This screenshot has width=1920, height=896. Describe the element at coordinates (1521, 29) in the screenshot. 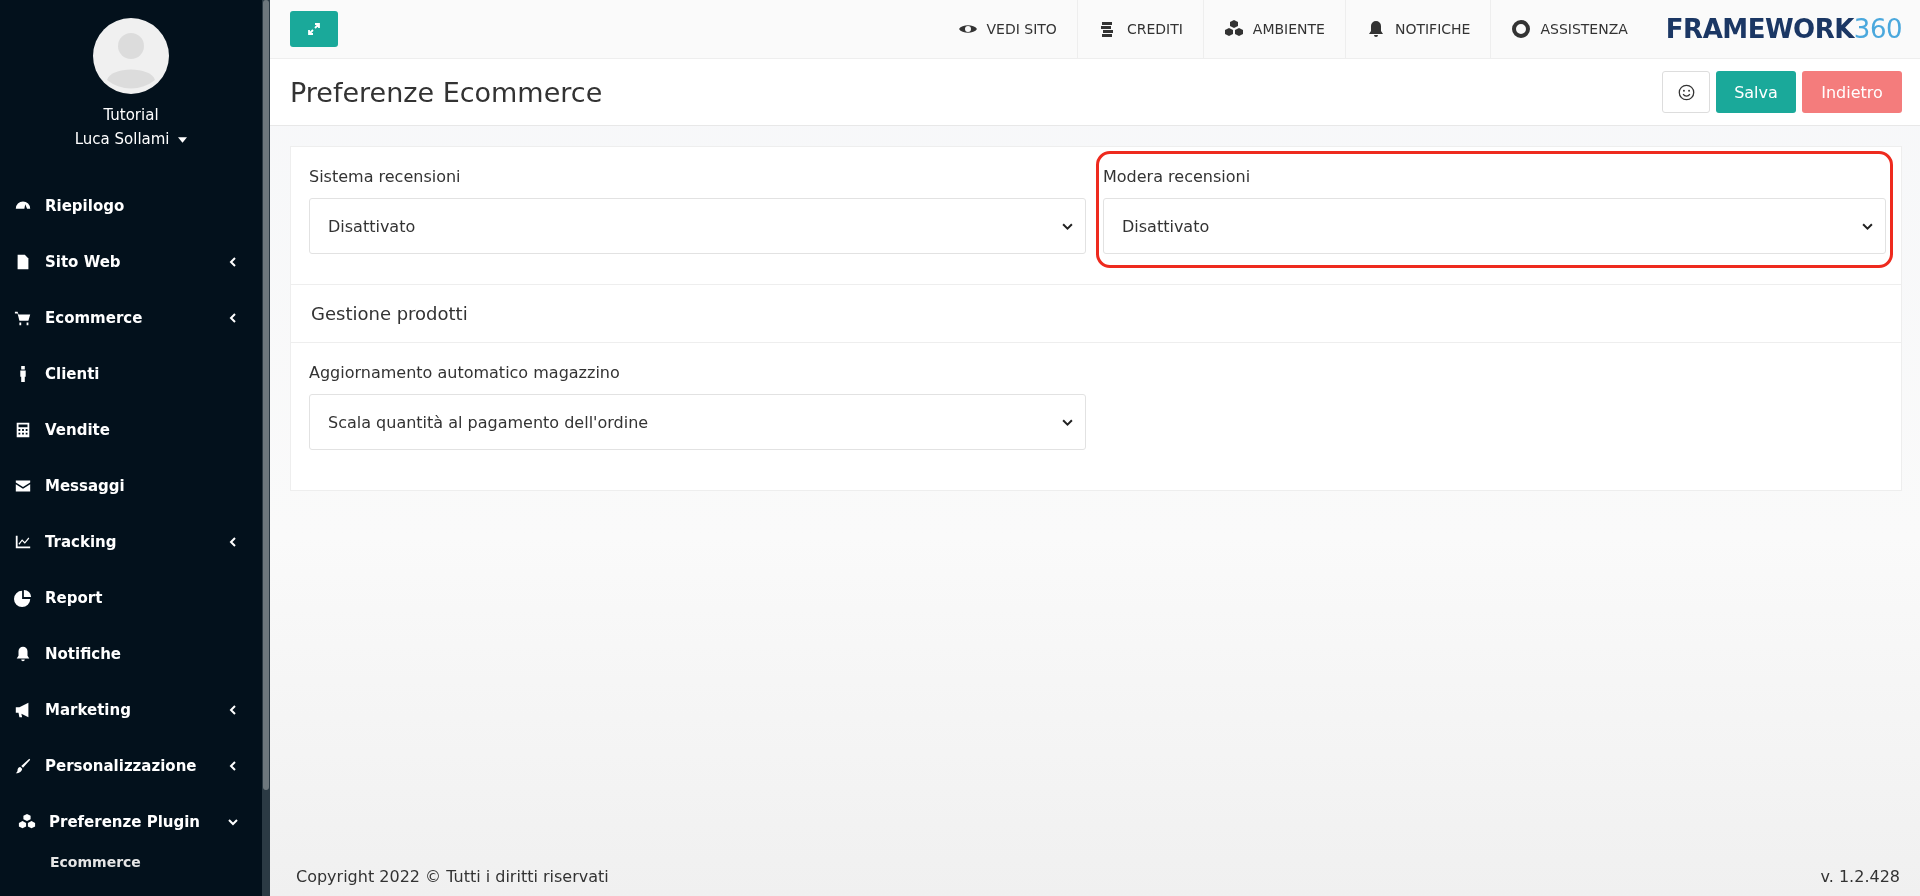

I see `lifebuoy-icon` at that location.